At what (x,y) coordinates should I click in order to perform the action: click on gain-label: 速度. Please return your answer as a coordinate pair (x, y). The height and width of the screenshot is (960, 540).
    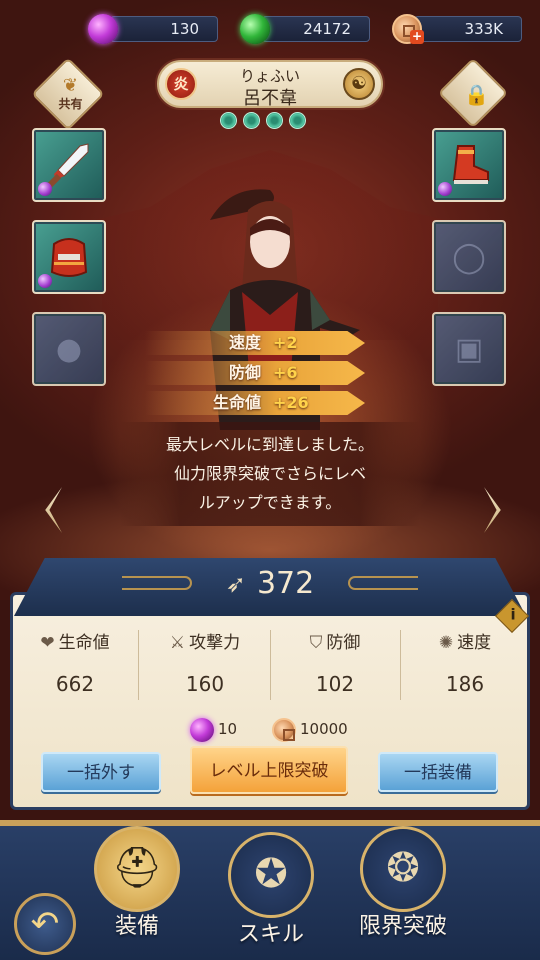
    Looking at the image, I should click on (244, 342).